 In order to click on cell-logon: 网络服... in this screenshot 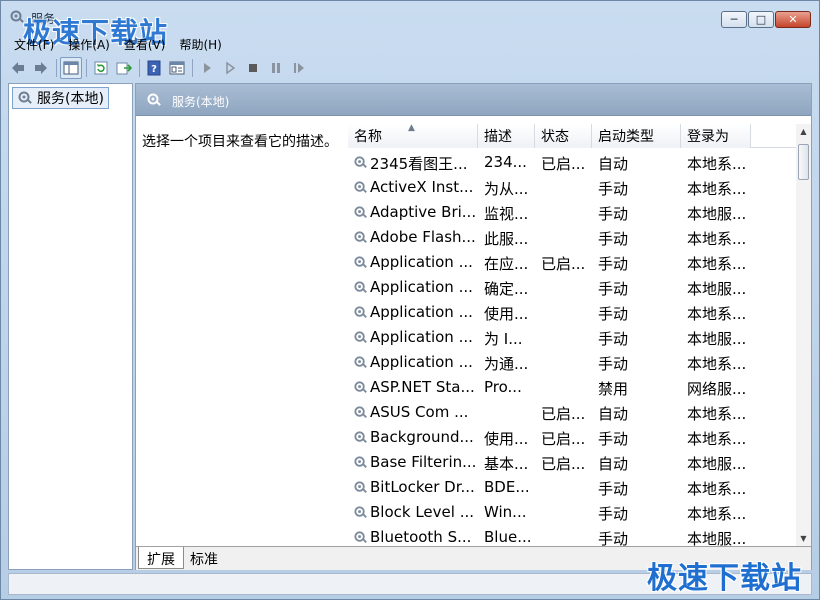, I will do `click(717, 389)`.